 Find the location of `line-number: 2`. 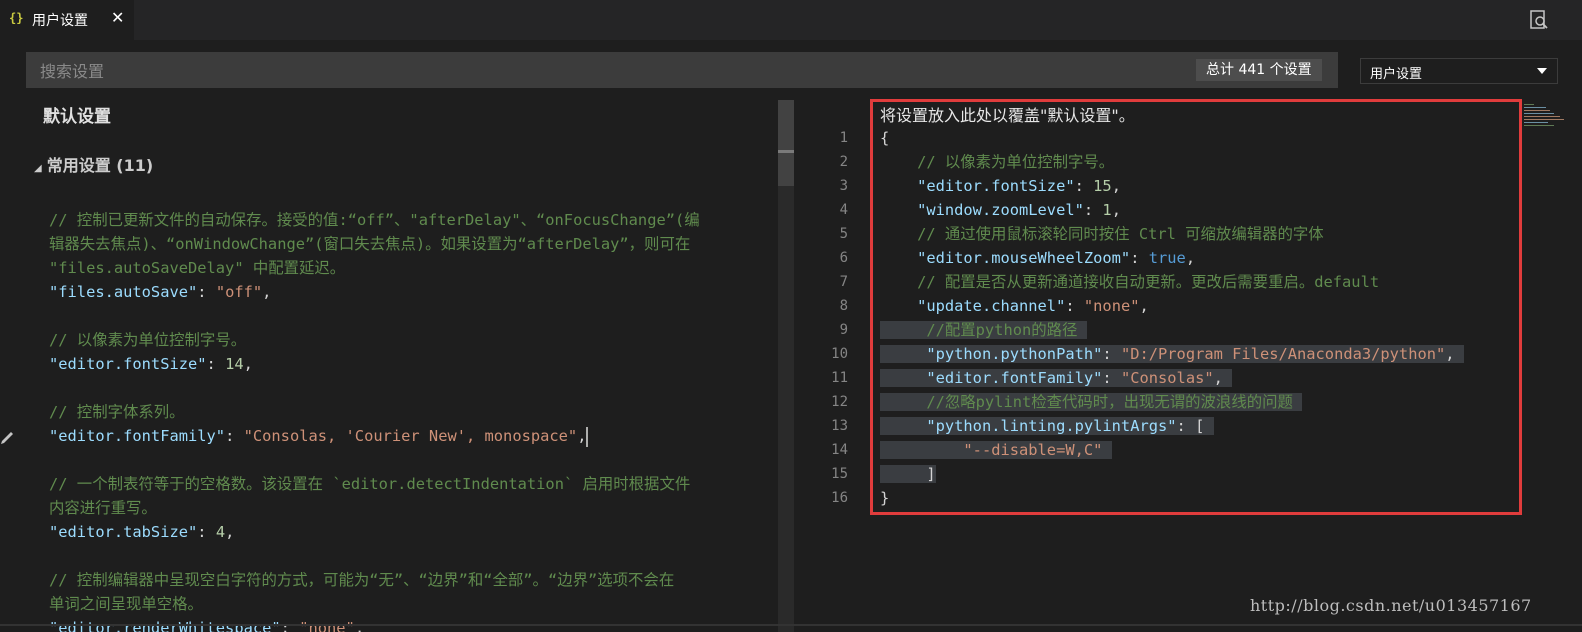

line-number: 2 is located at coordinates (843, 162).